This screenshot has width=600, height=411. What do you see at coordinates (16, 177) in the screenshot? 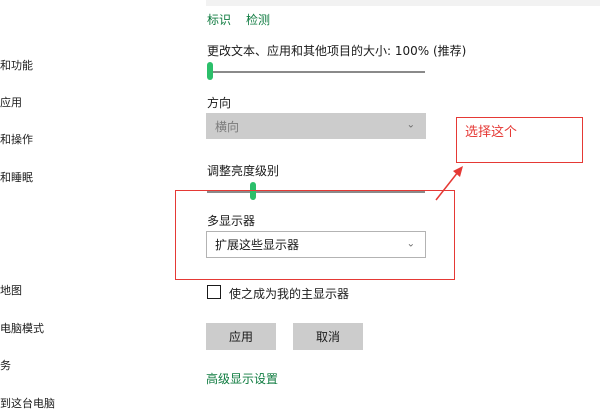
I see `sidebar-item-sleep: 和睡眠` at bounding box center [16, 177].